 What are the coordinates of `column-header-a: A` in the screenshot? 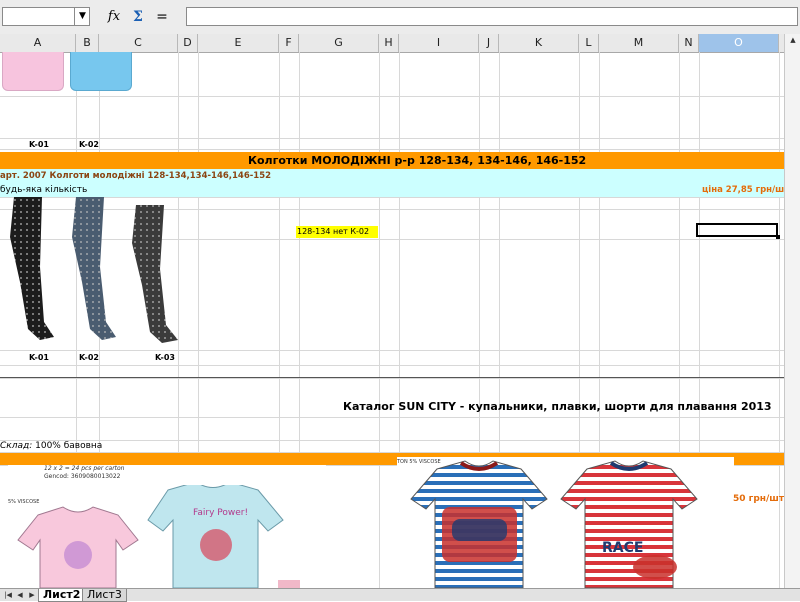 It's located at (38, 43).